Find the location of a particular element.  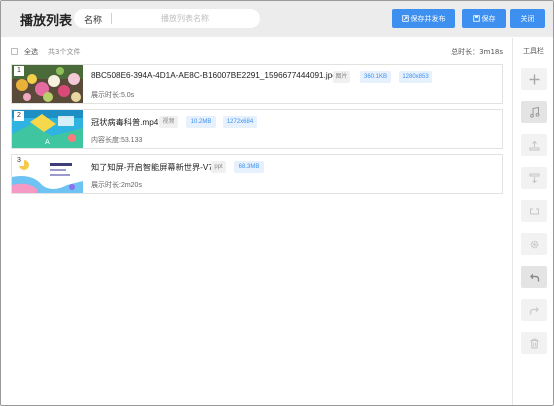

toolbar: 工具栏 is located at coordinates (532, 221).